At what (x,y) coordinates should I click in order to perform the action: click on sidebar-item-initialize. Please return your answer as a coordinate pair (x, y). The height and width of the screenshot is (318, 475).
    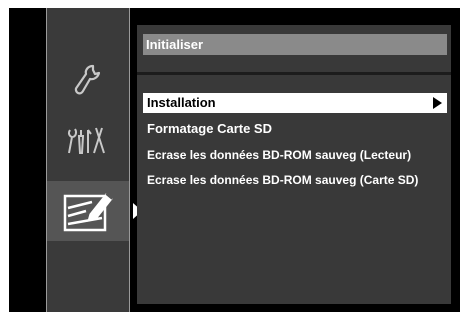
    Looking at the image, I should click on (88, 211).